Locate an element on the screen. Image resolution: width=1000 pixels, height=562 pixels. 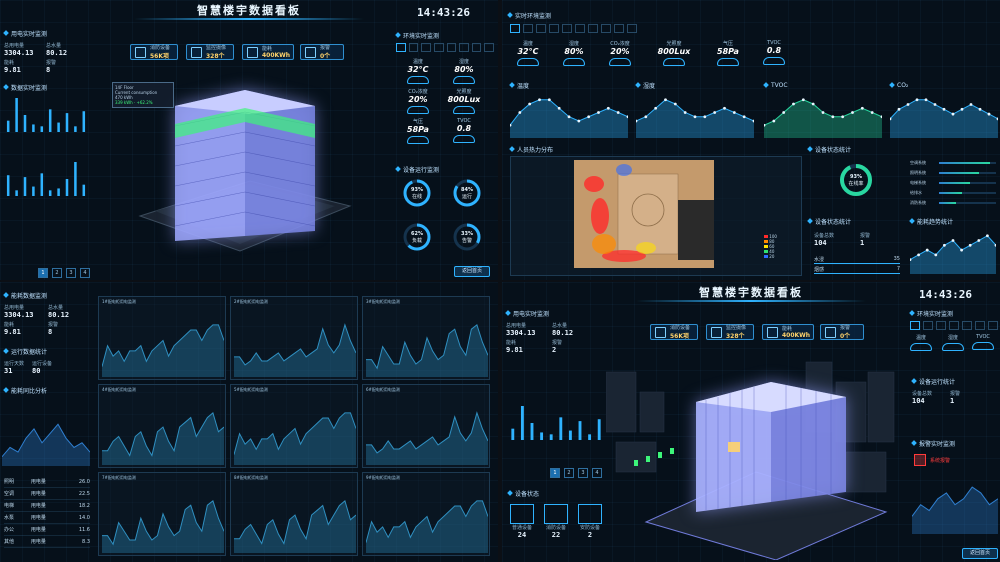
energy-panel: 7#配电柜用电监测 is located at coordinates (162, 514).